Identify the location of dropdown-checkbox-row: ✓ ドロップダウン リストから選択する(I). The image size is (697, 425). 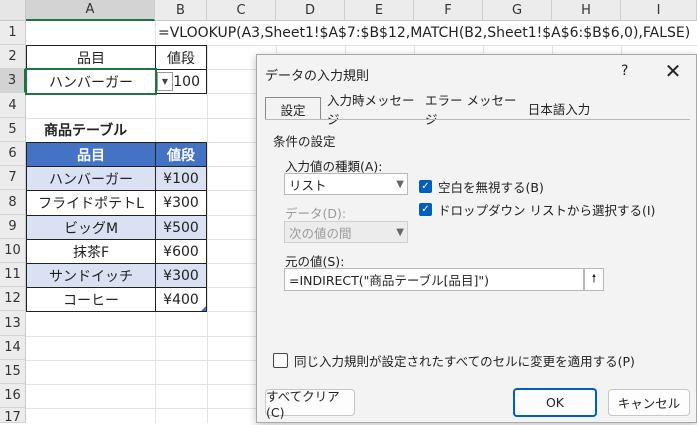
(537, 209).